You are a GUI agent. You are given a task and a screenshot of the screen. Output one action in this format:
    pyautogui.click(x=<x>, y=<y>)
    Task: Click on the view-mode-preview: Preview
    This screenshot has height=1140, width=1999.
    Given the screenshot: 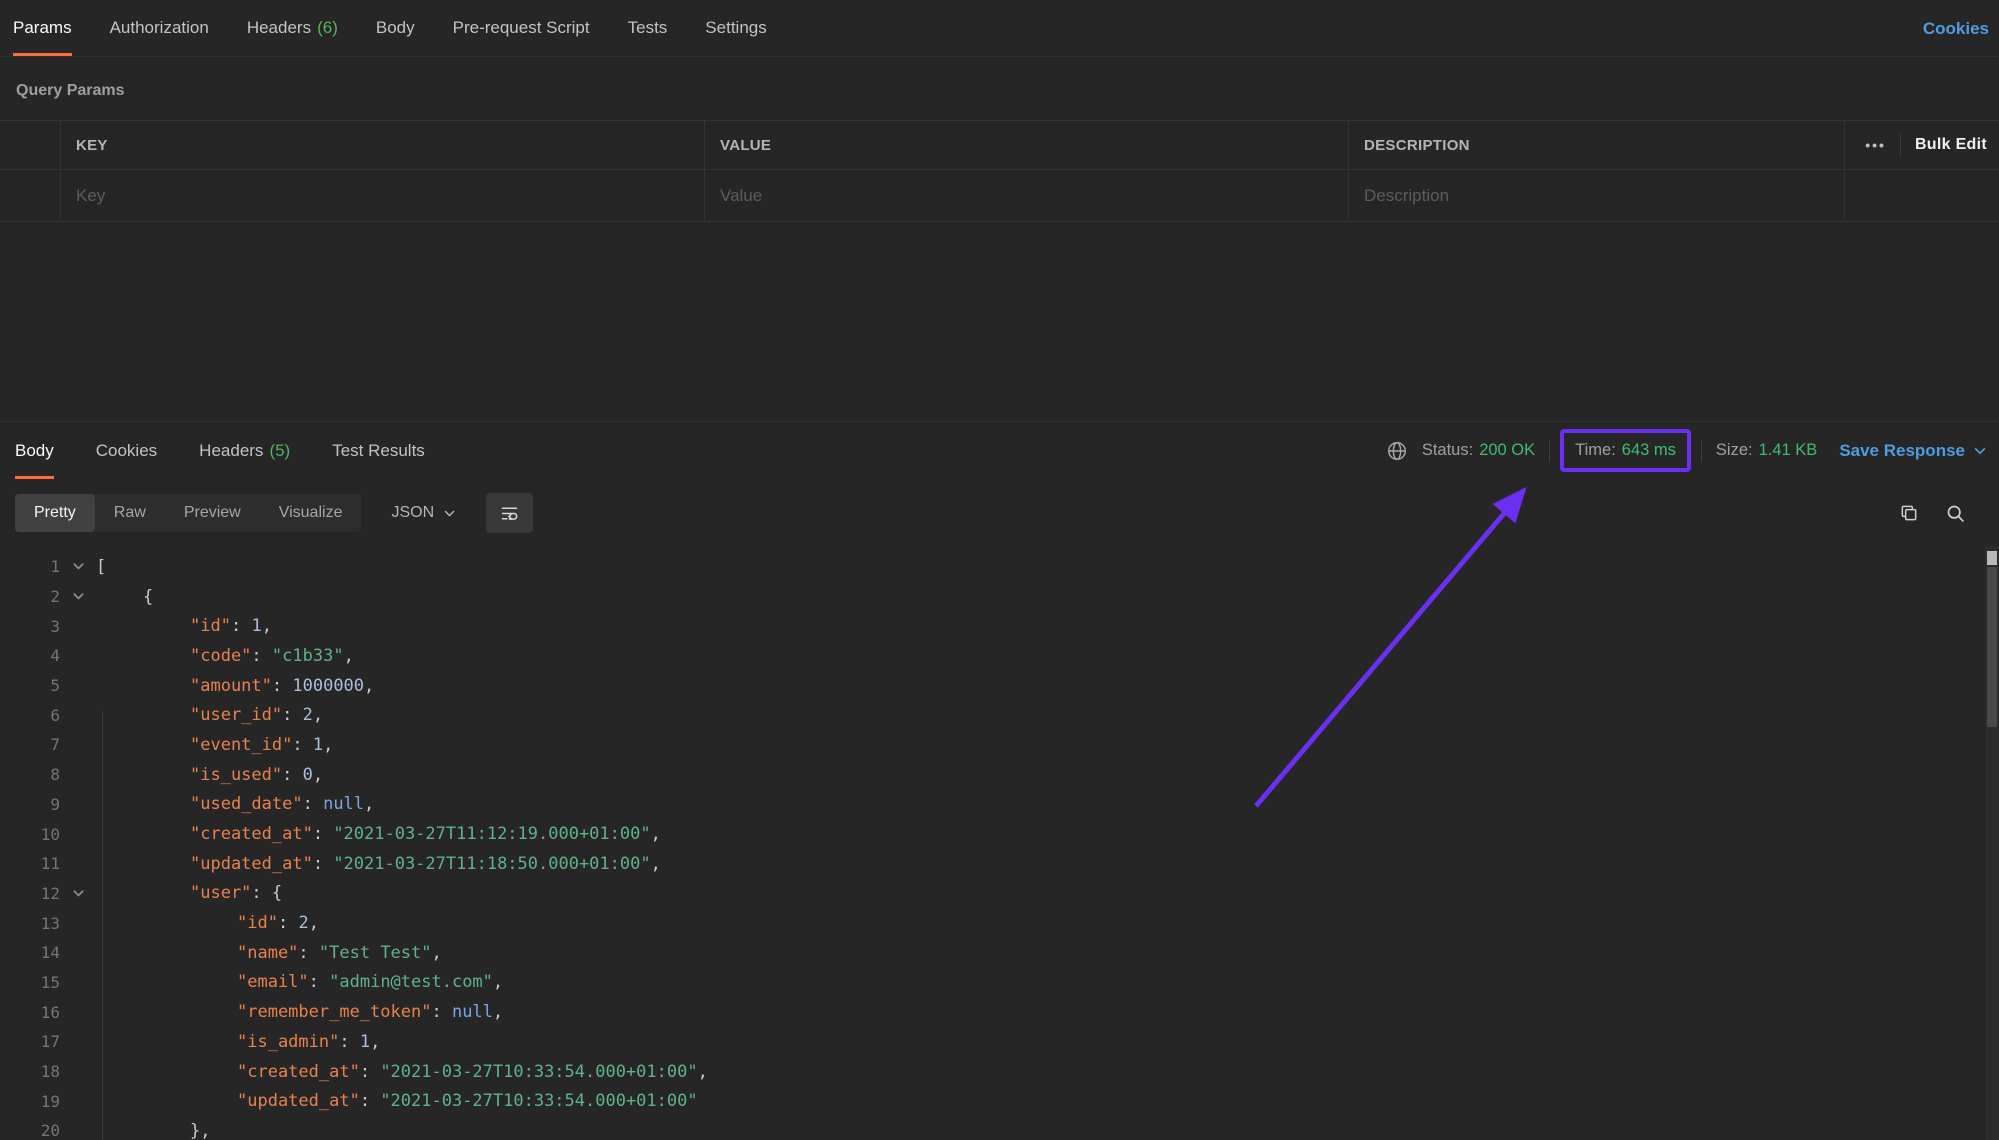 What is the action you would take?
    pyautogui.click(x=212, y=513)
    